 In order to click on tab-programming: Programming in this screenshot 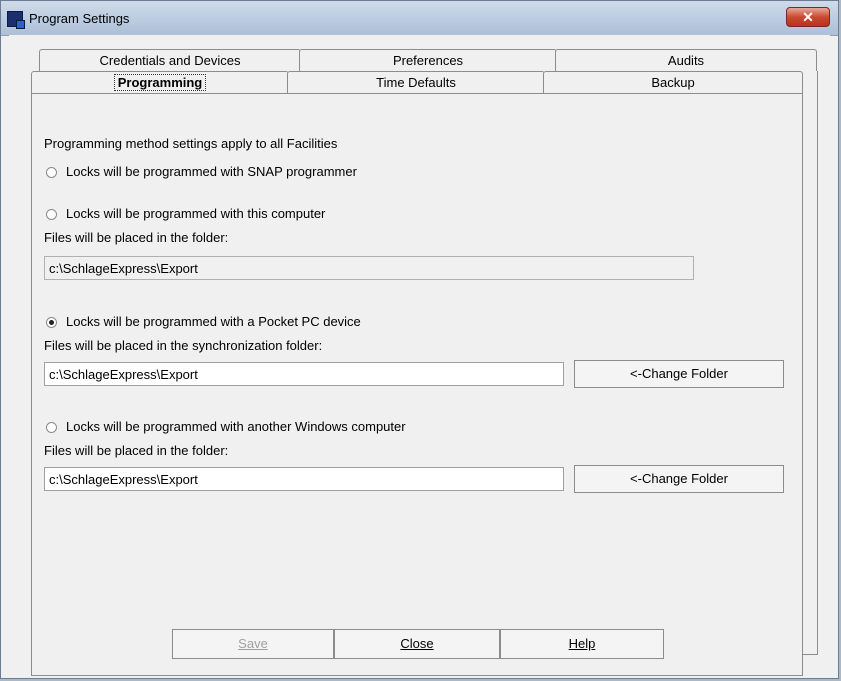, I will do `click(160, 82)`.